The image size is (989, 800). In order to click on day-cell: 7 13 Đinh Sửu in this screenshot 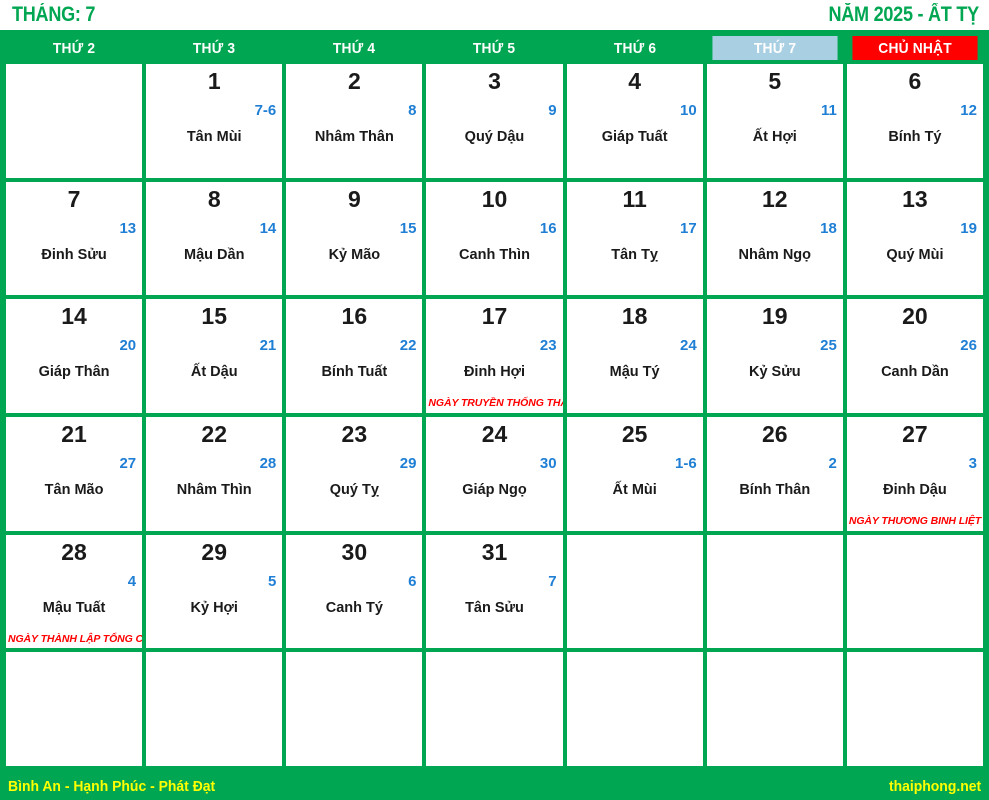, I will do `click(74, 238)`.